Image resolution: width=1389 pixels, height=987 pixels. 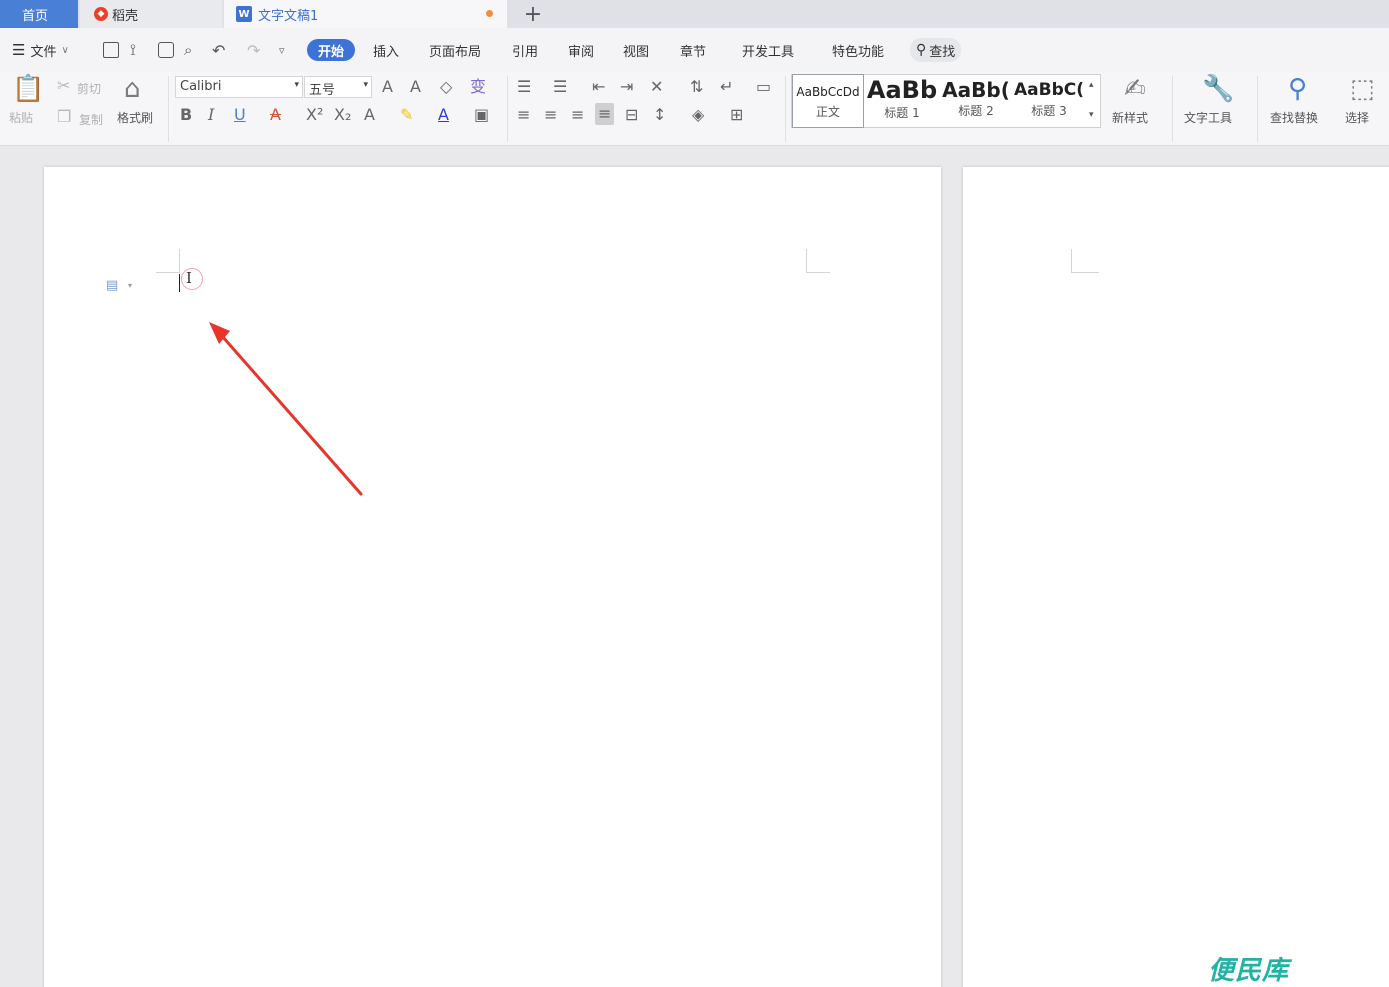 I want to click on watermark-logo: 便民库, so click(x=1249, y=971).